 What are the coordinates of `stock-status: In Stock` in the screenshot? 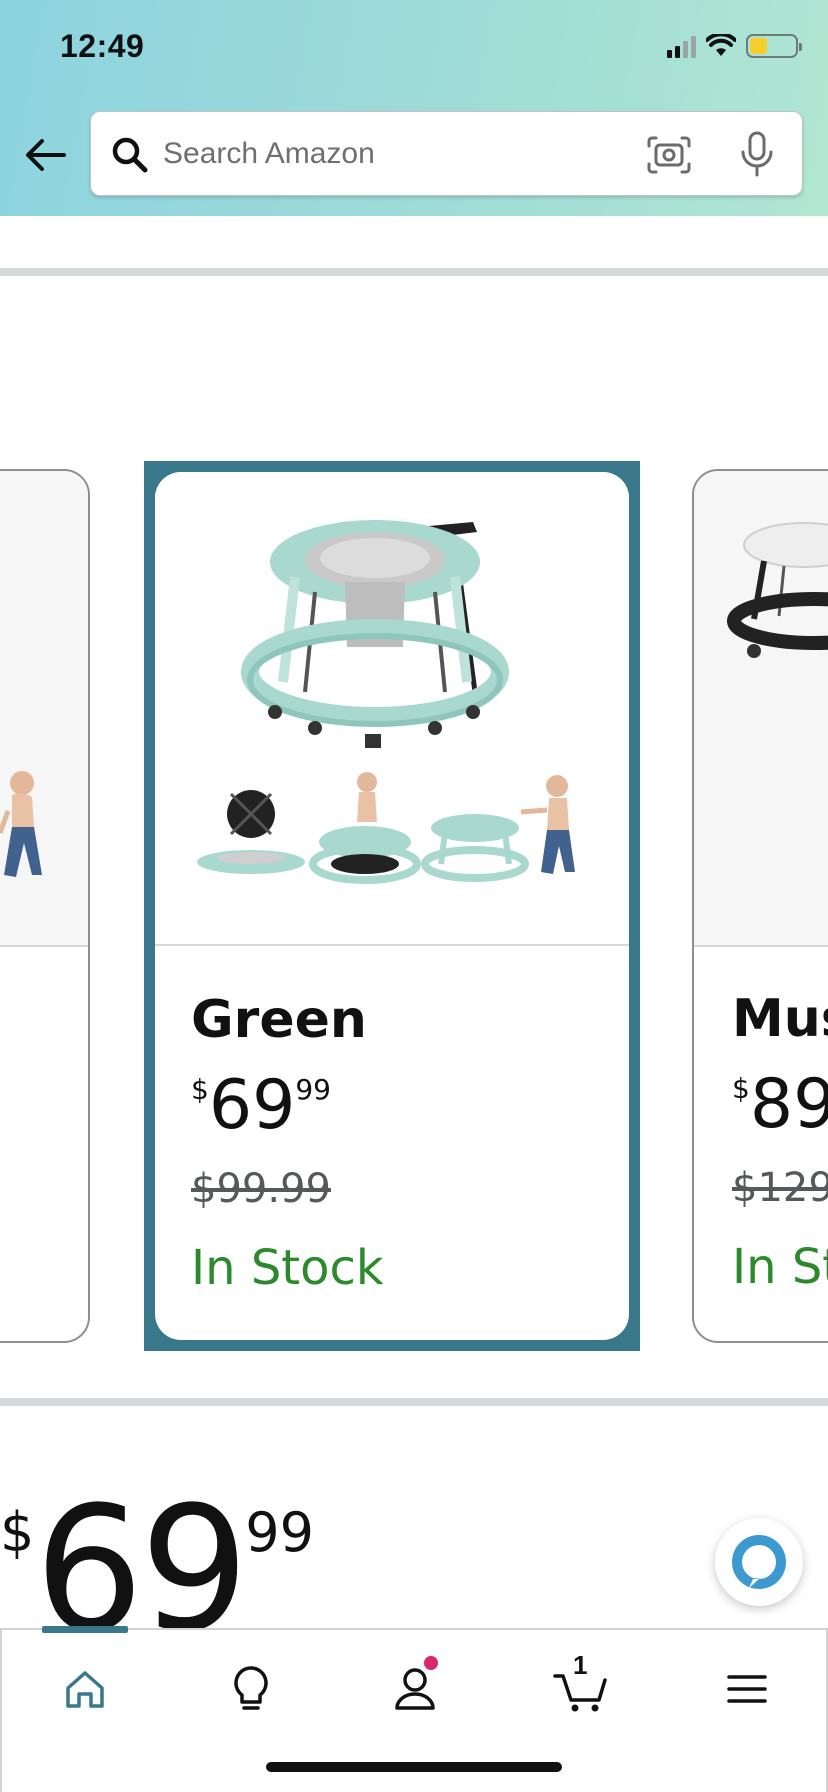 It's located at (287, 1268).